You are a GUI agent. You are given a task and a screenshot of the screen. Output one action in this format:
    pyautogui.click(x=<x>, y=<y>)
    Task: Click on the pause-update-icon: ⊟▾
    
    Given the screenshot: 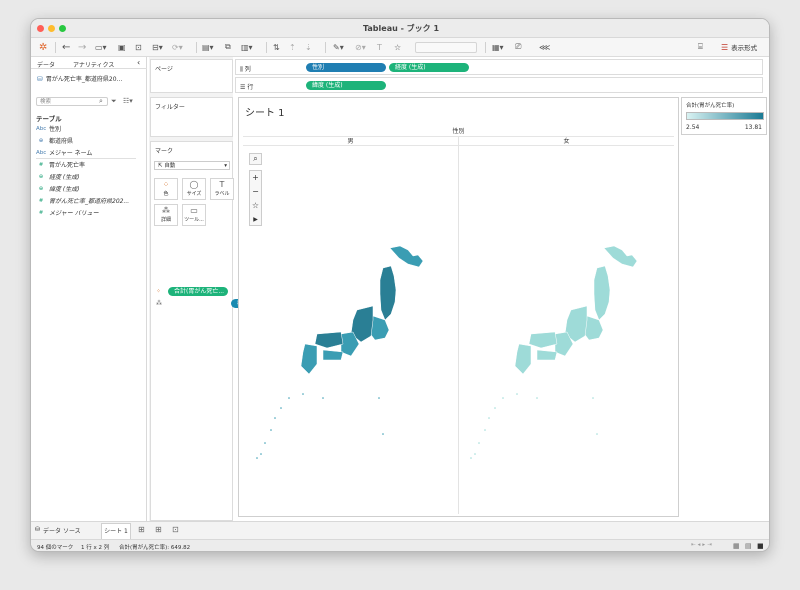 What is the action you would take?
    pyautogui.click(x=157, y=47)
    